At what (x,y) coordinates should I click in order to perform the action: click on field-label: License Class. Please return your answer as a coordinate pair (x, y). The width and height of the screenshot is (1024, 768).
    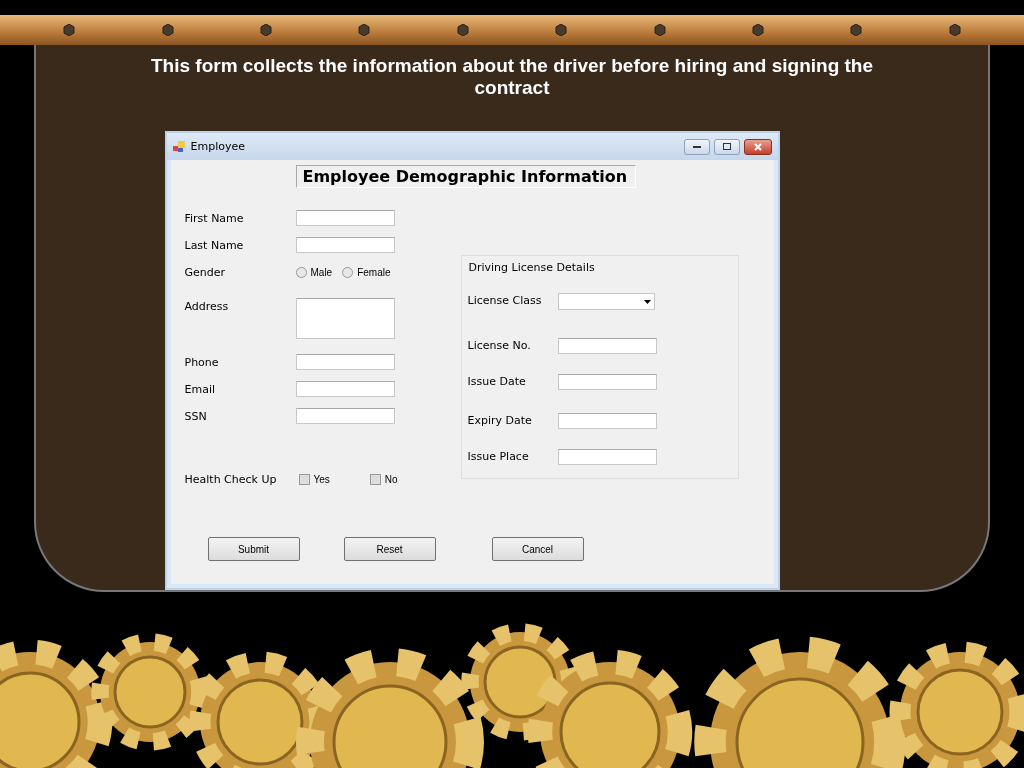
    Looking at the image, I should click on (505, 300).